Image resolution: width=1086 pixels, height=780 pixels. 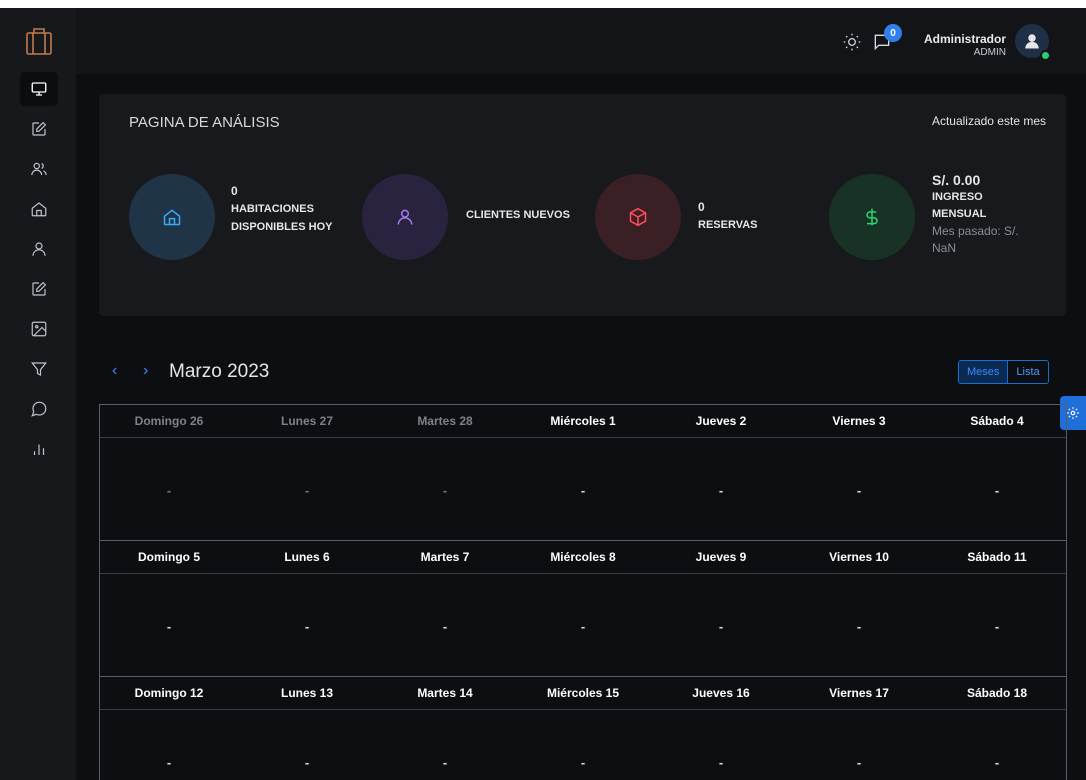 What do you see at coordinates (852, 44) in the screenshot?
I see `sun-icon` at bounding box center [852, 44].